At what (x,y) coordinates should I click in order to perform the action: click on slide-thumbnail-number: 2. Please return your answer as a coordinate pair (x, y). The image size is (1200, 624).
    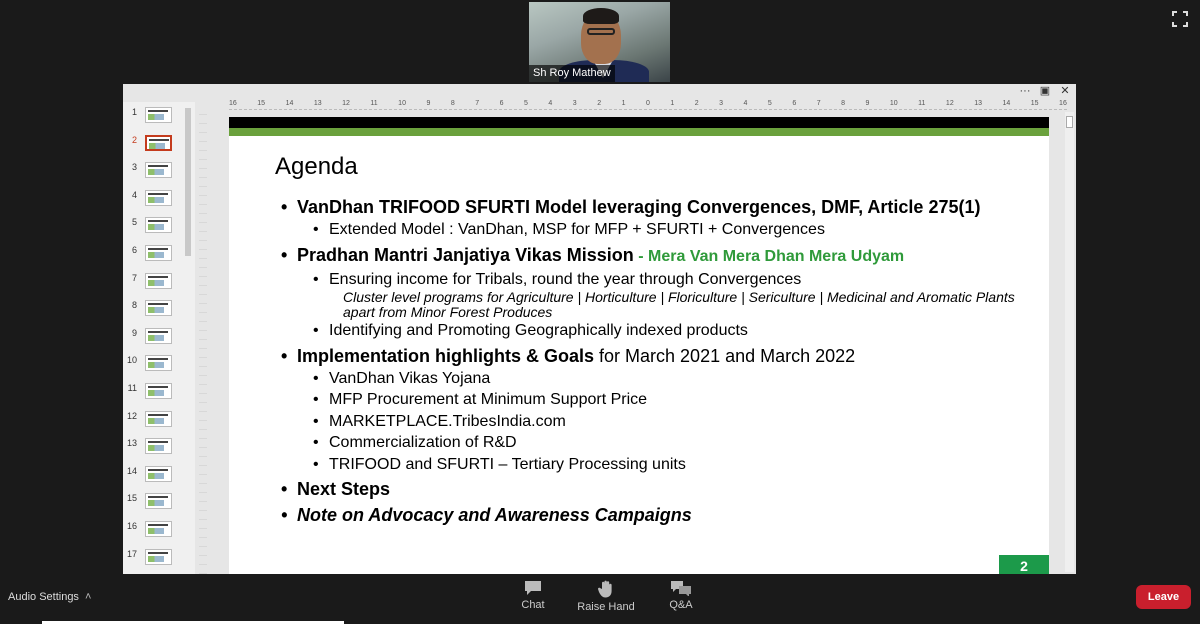
    Looking at the image, I should click on (134, 139).